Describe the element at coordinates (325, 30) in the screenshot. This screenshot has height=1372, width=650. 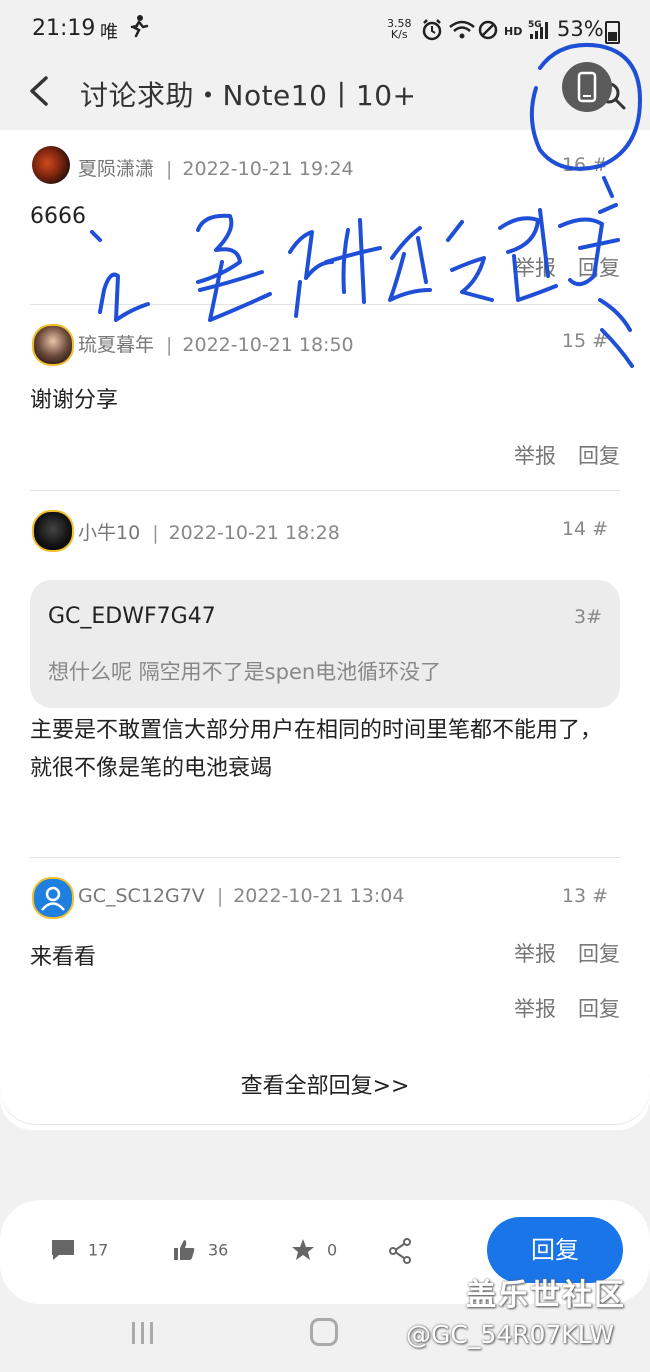
I see `status-bar: 21:19 唯 3.58 K/s HD 5G 53%` at that location.